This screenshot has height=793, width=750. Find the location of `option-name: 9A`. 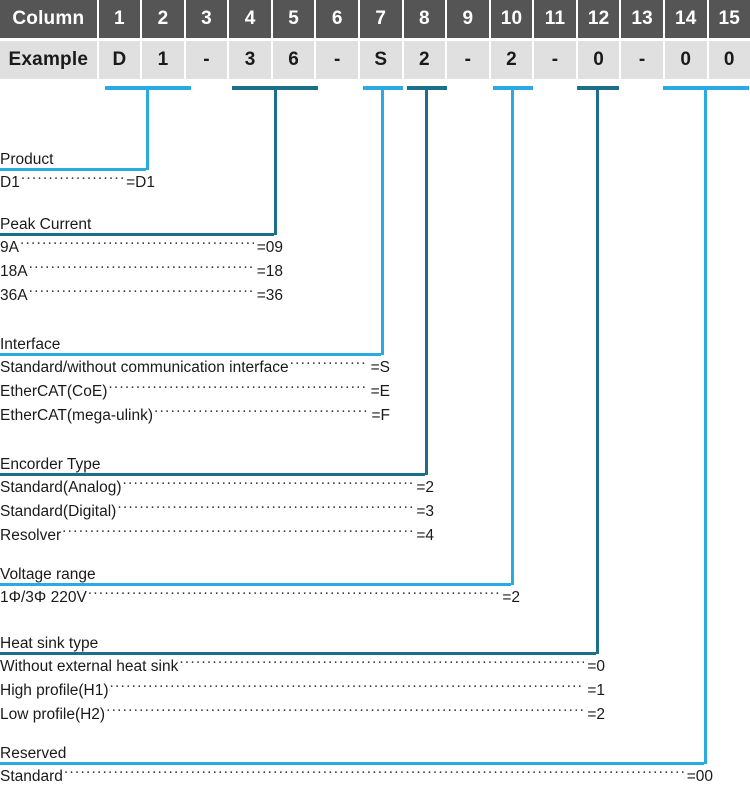

option-name: 9A is located at coordinates (9, 247).